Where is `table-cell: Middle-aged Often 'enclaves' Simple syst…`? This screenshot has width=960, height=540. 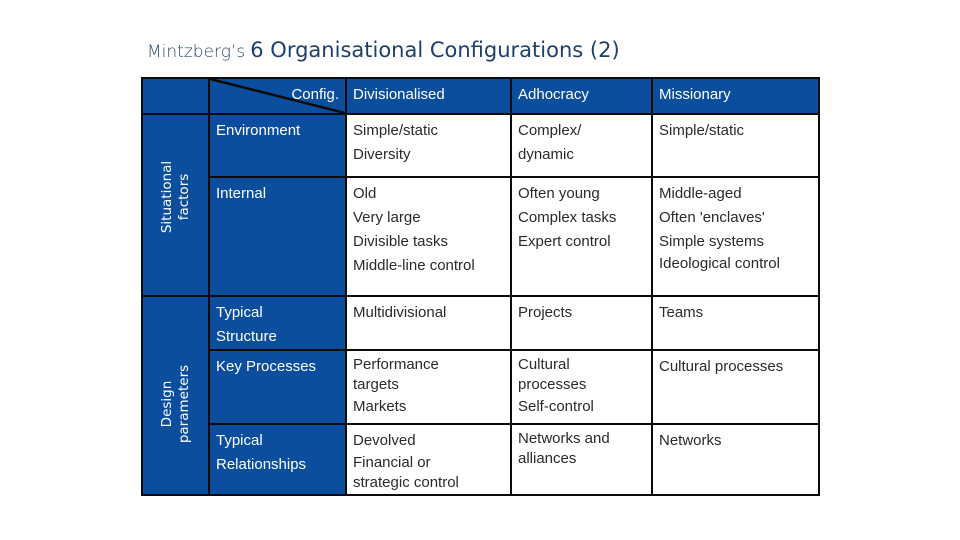 table-cell: Middle-aged Often 'enclaves' Simple syst… is located at coordinates (735, 236).